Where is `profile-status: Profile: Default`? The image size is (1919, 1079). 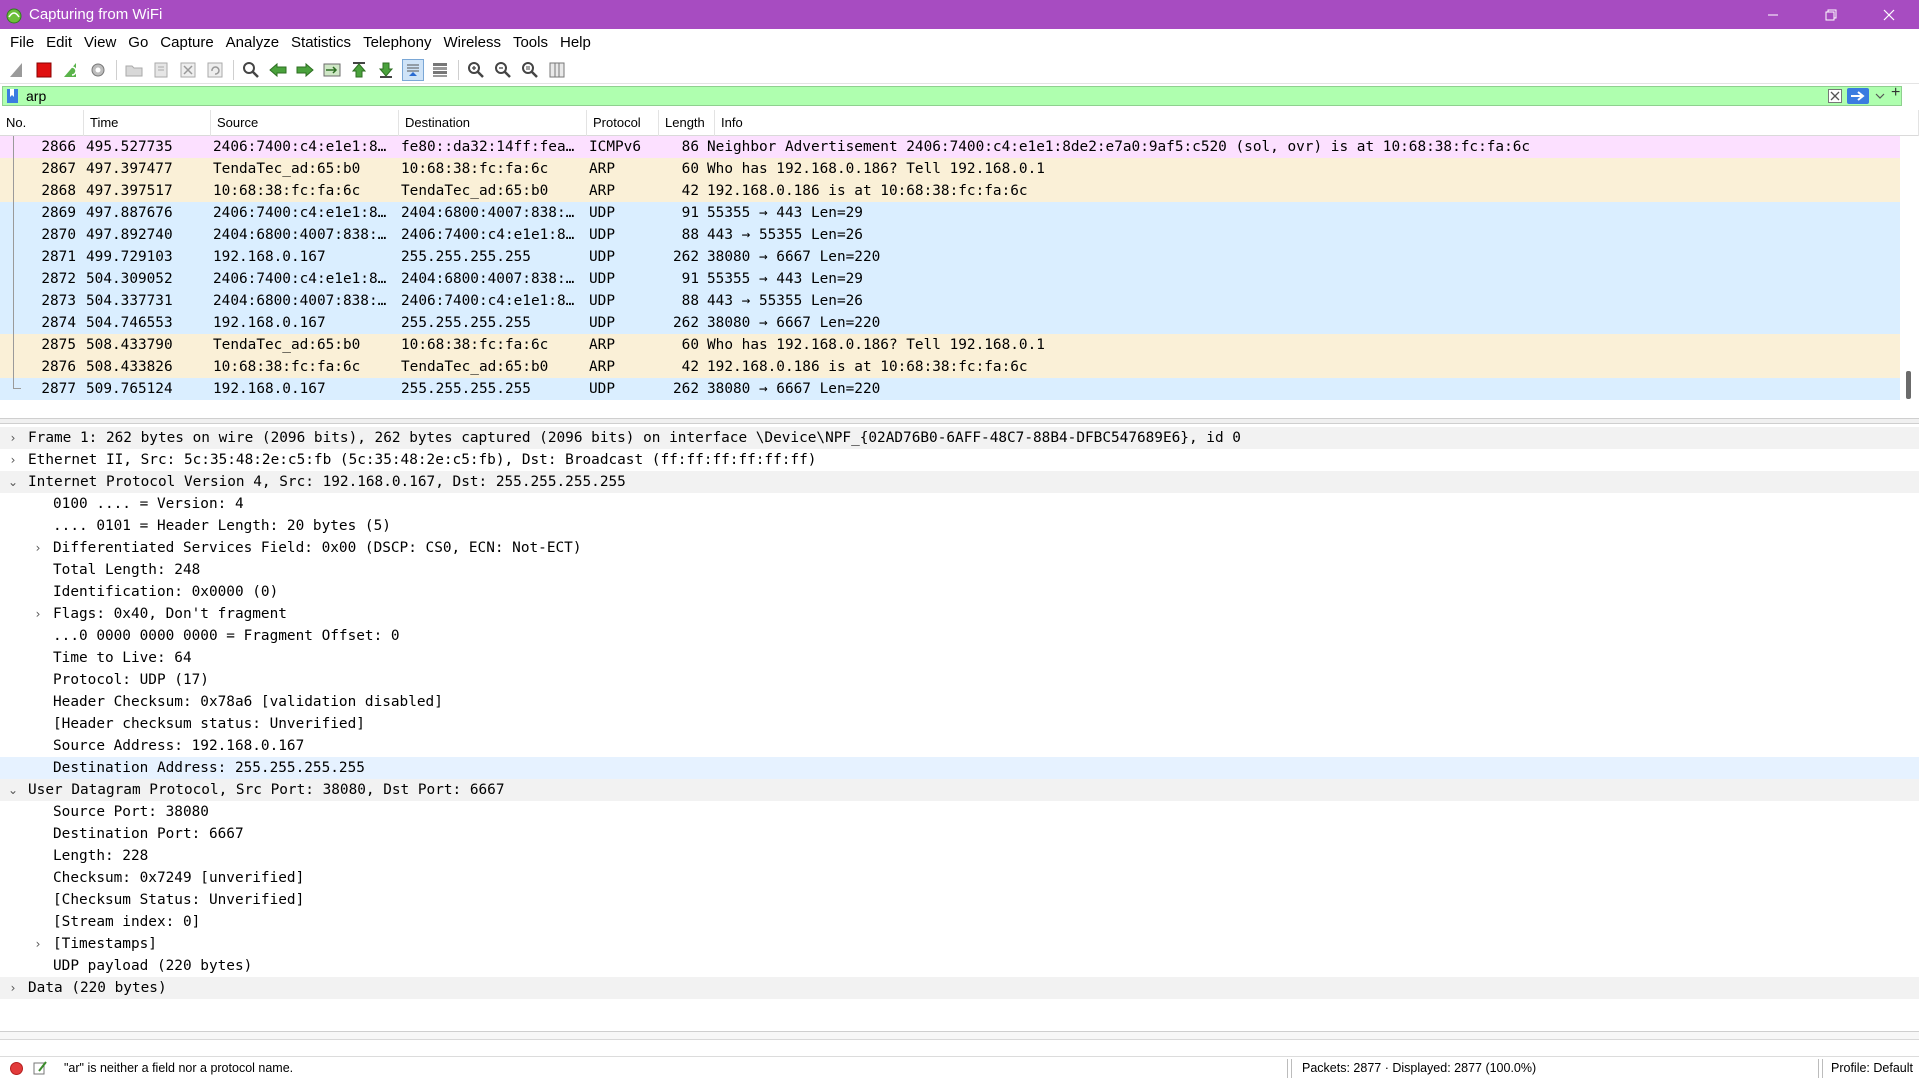
profile-status: Profile: Default is located at coordinates (1872, 1068).